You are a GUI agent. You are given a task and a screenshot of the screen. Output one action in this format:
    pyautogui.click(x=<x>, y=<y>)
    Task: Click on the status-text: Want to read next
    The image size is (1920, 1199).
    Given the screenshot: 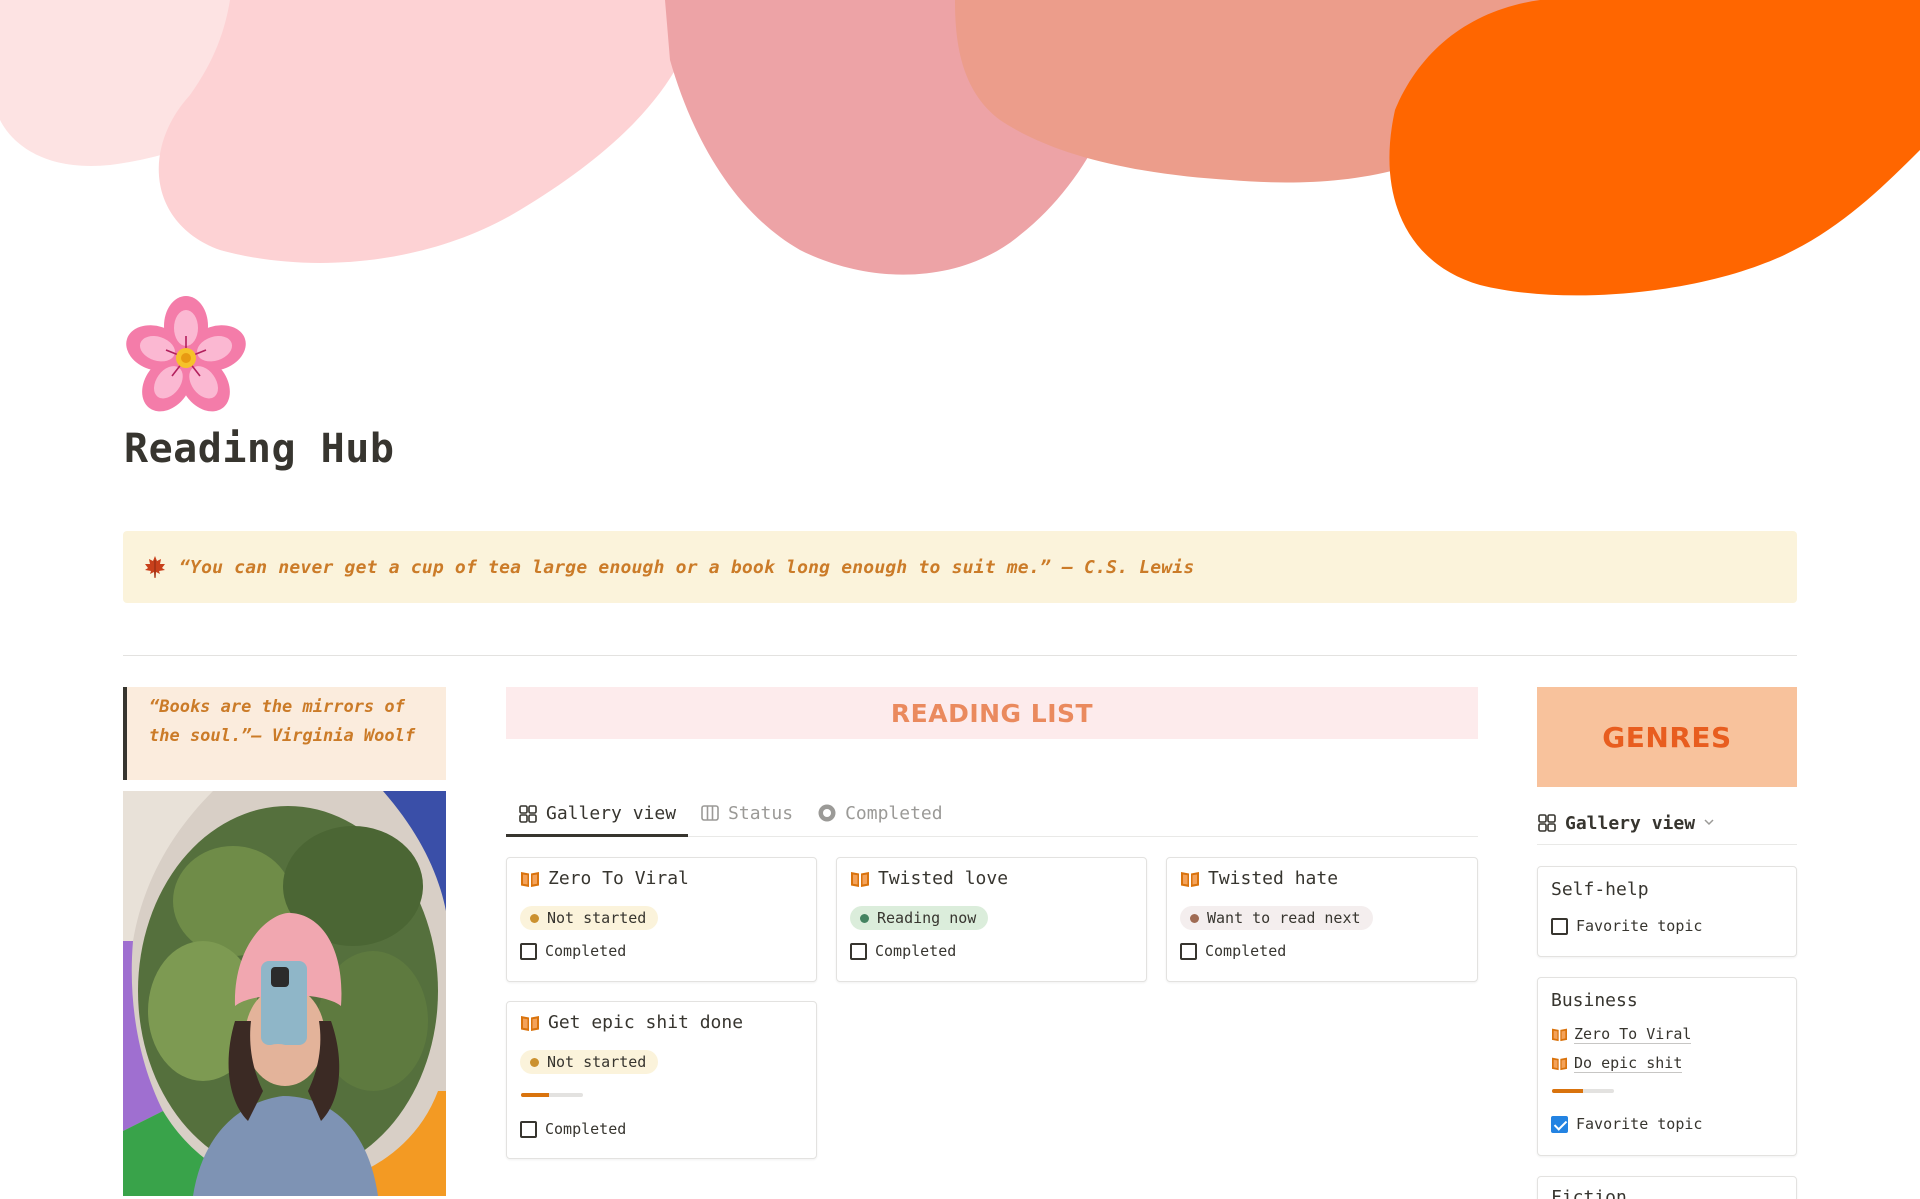 What is the action you would take?
    pyautogui.click(x=1284, y=918)
    